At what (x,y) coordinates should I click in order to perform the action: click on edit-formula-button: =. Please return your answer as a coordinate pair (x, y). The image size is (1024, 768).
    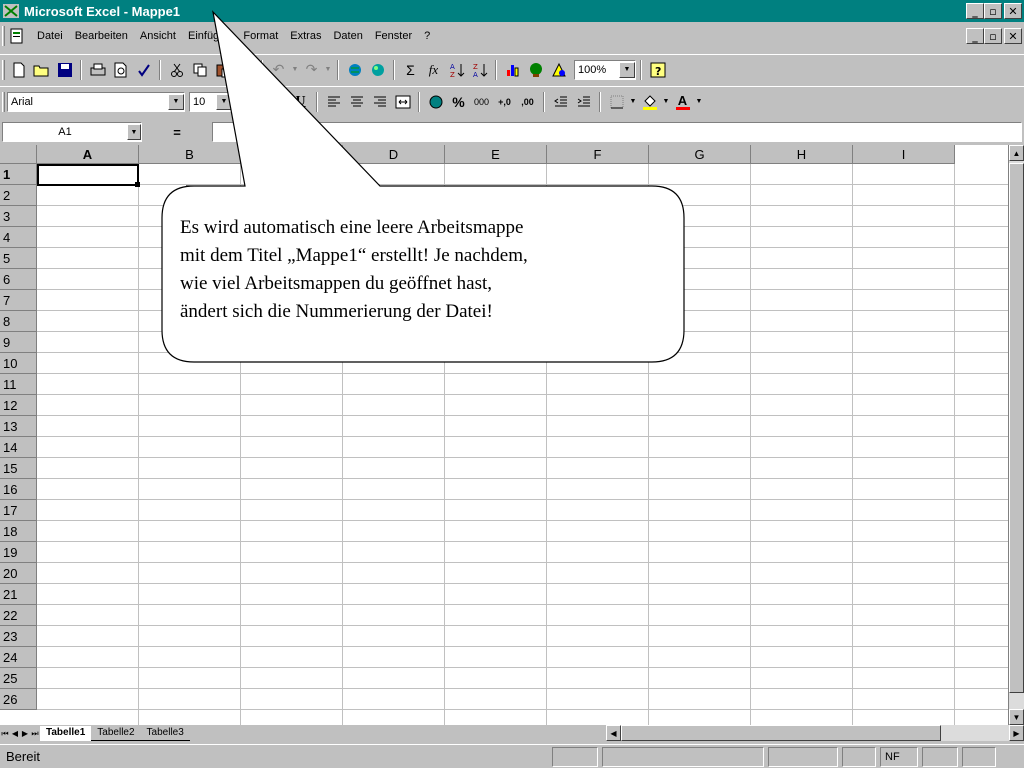
    Looking at the image, I should click on (177, 132).